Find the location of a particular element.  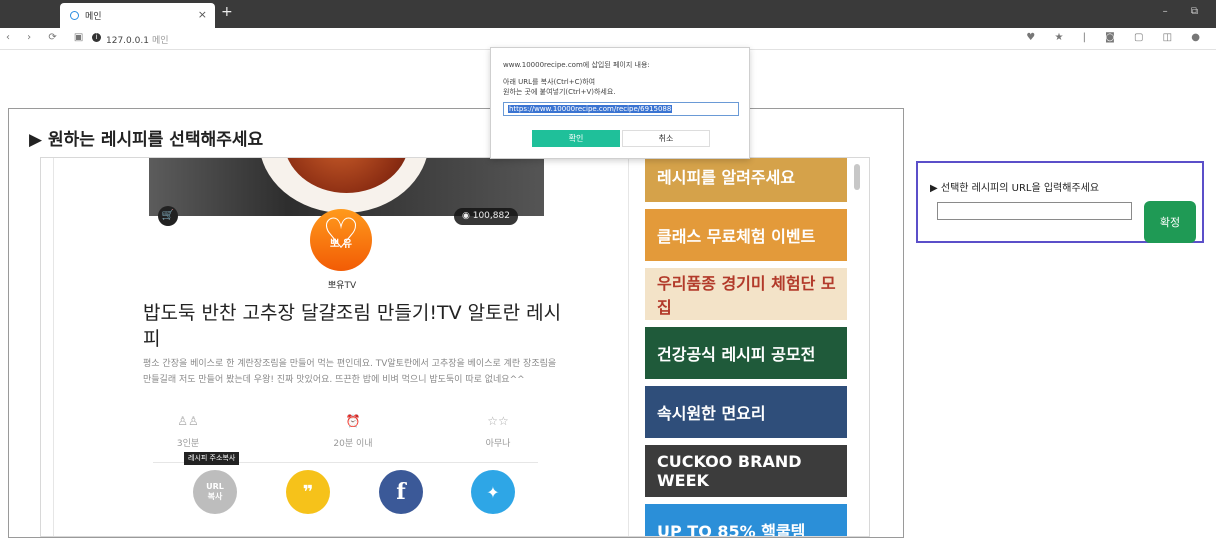

facebook-share-button: f is located at coordinates (401, 492).